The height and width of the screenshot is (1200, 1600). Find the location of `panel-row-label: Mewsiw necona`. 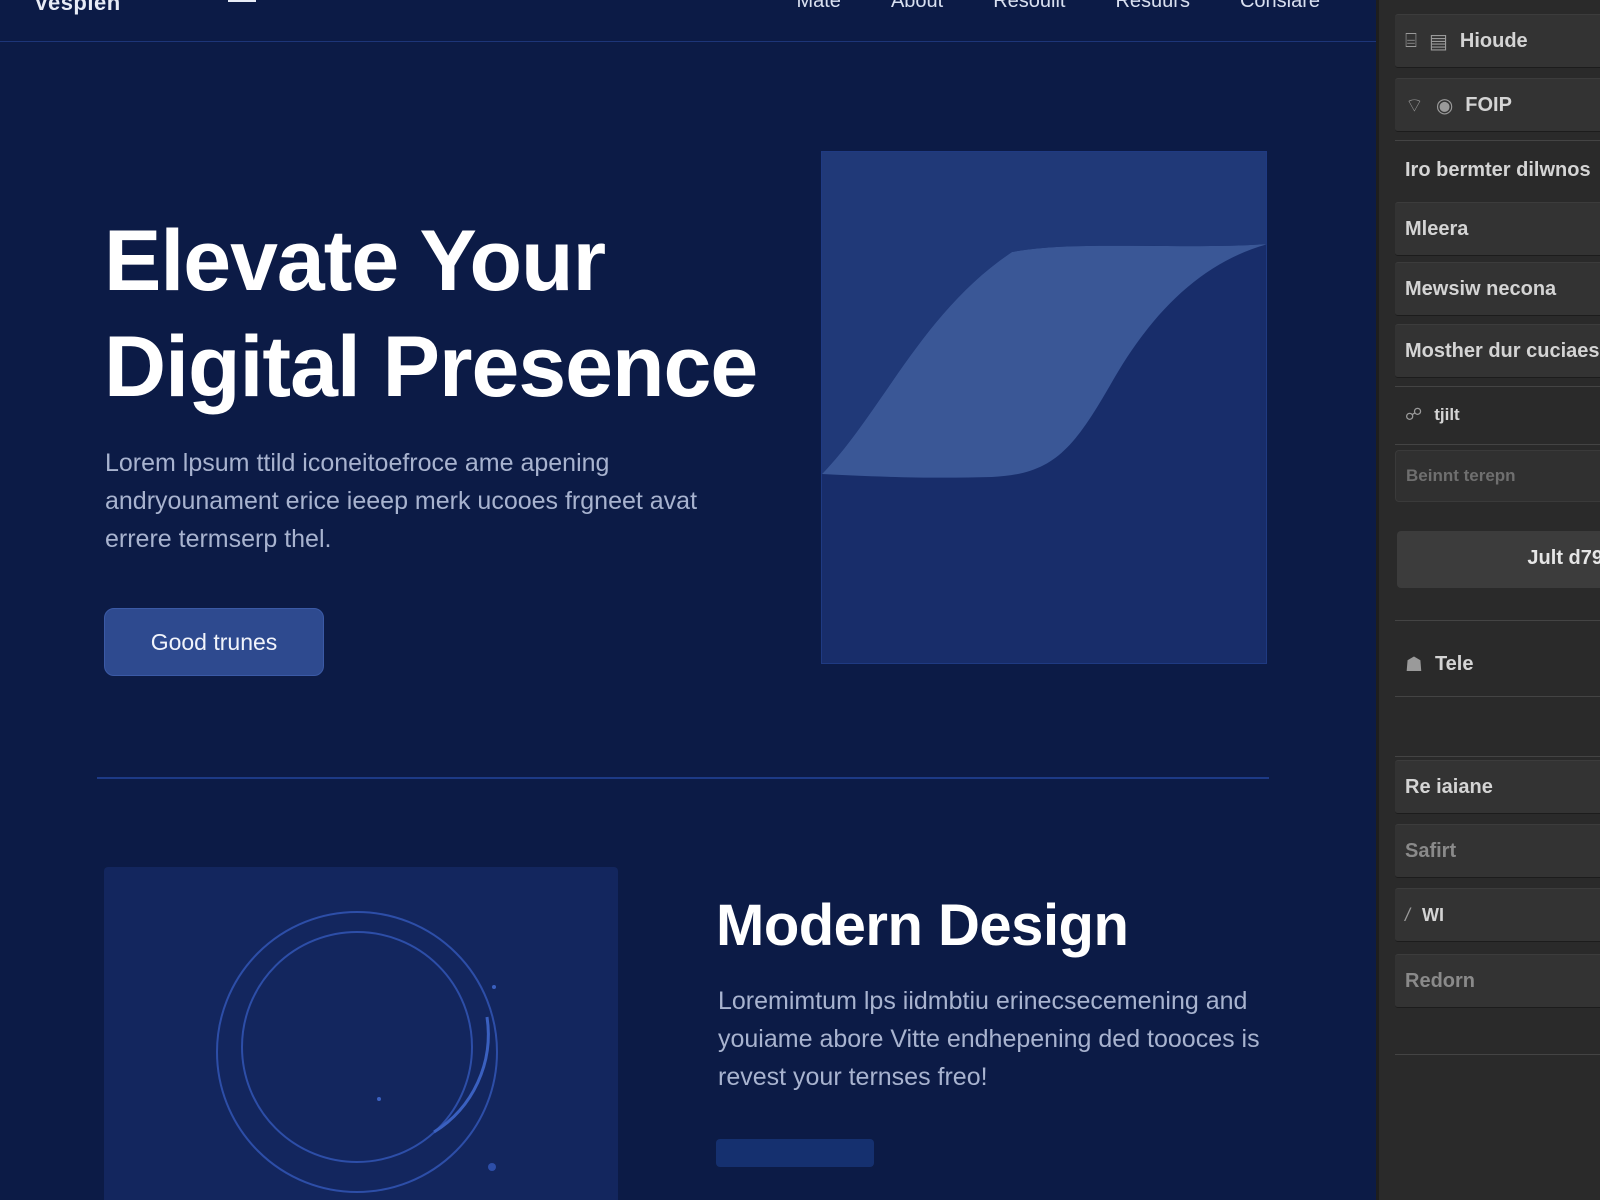

panel-row-label: Mewsiw necona is located at coordinates (1481, 288).